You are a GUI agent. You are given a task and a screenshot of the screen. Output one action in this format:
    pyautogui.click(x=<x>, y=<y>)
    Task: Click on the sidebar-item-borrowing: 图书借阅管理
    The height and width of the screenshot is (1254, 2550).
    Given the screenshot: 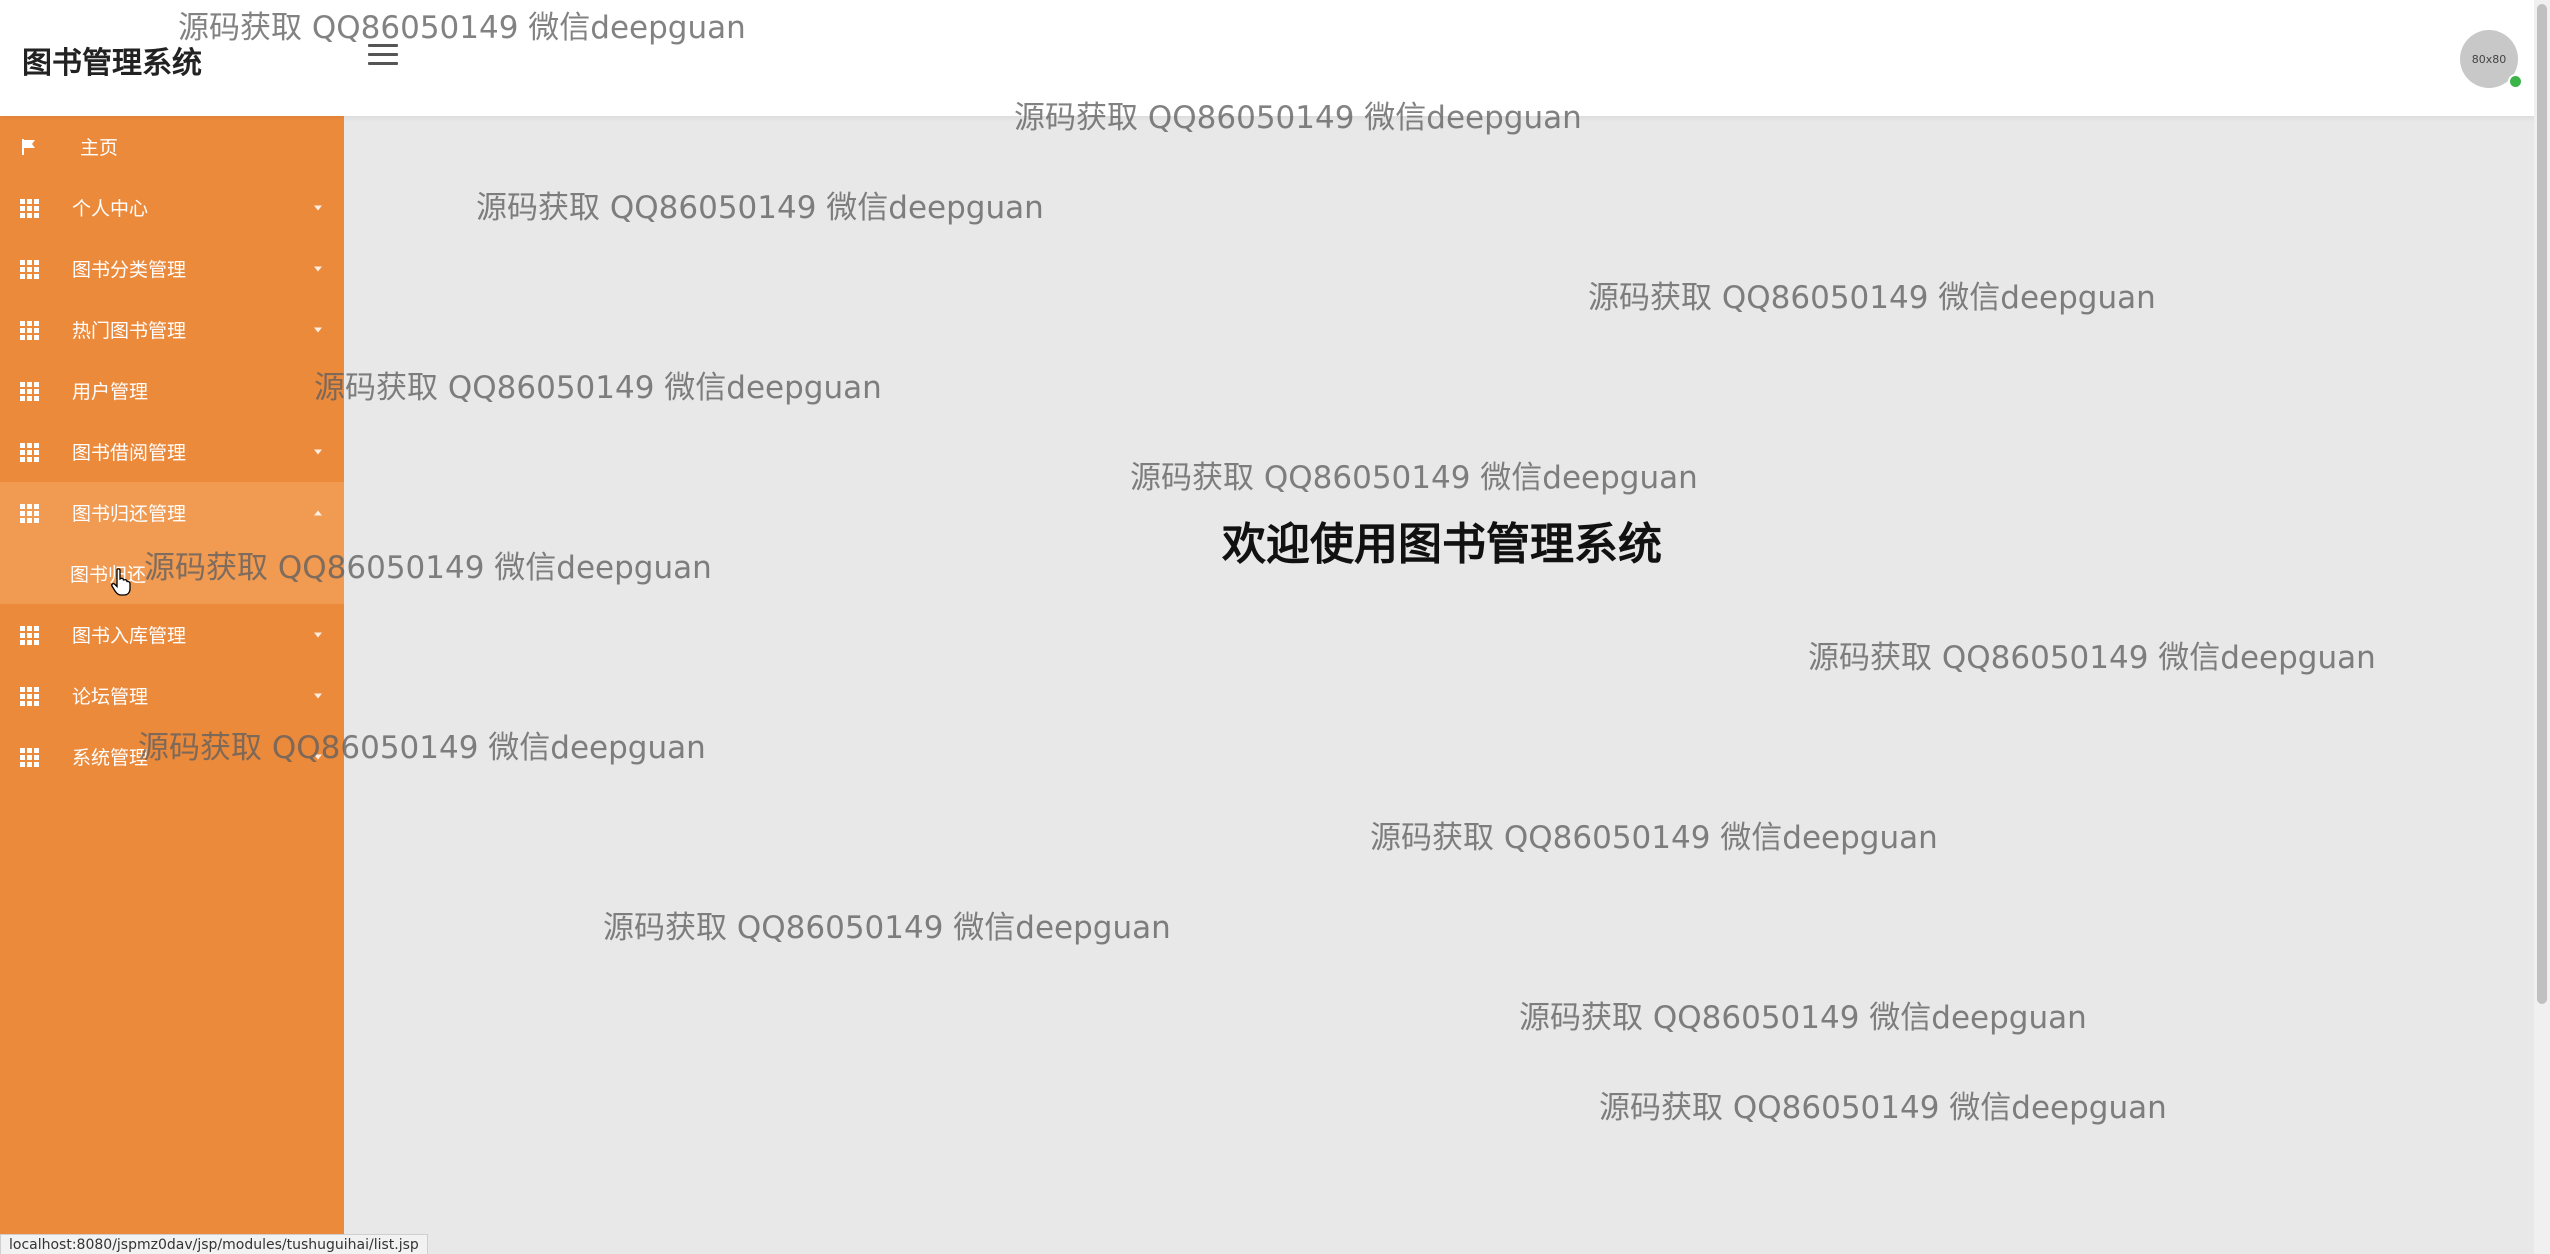 What is the action you would take?
    pyautogui.click(x=172, y=451)
    